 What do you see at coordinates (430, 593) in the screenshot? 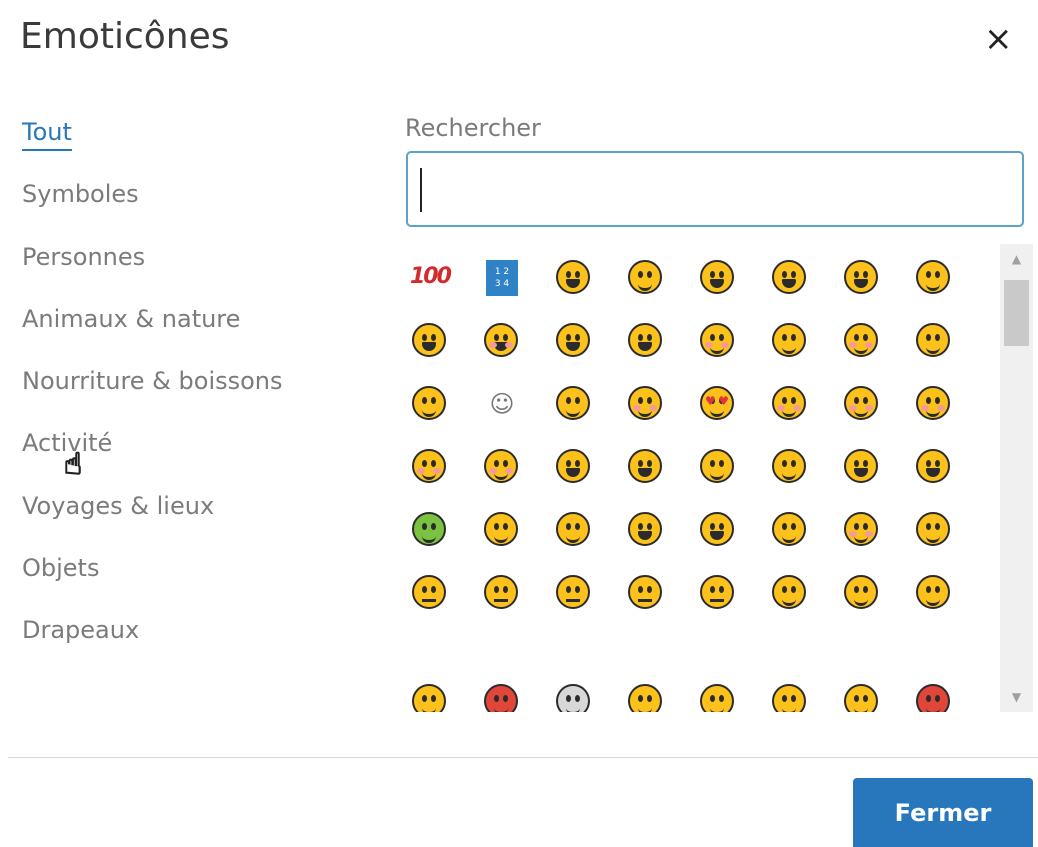
I see `face-without-mouth-icon` at bounding box center [430, 593].